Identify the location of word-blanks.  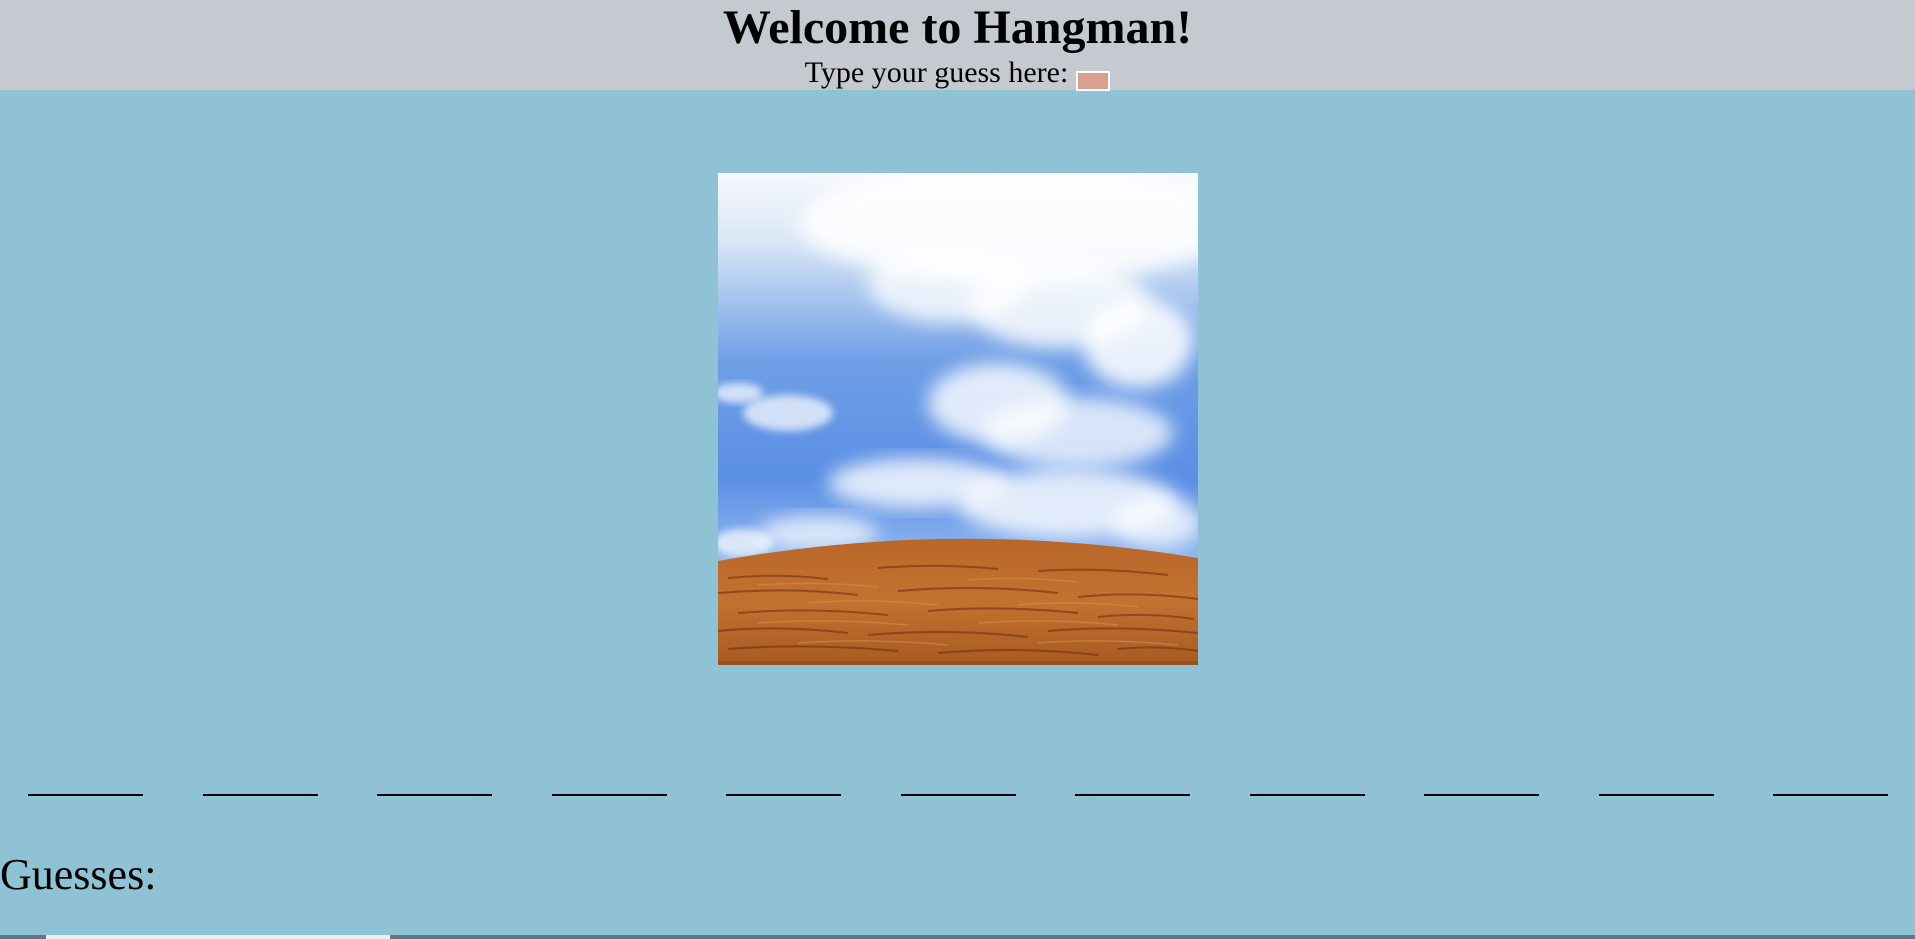
(957, 780).